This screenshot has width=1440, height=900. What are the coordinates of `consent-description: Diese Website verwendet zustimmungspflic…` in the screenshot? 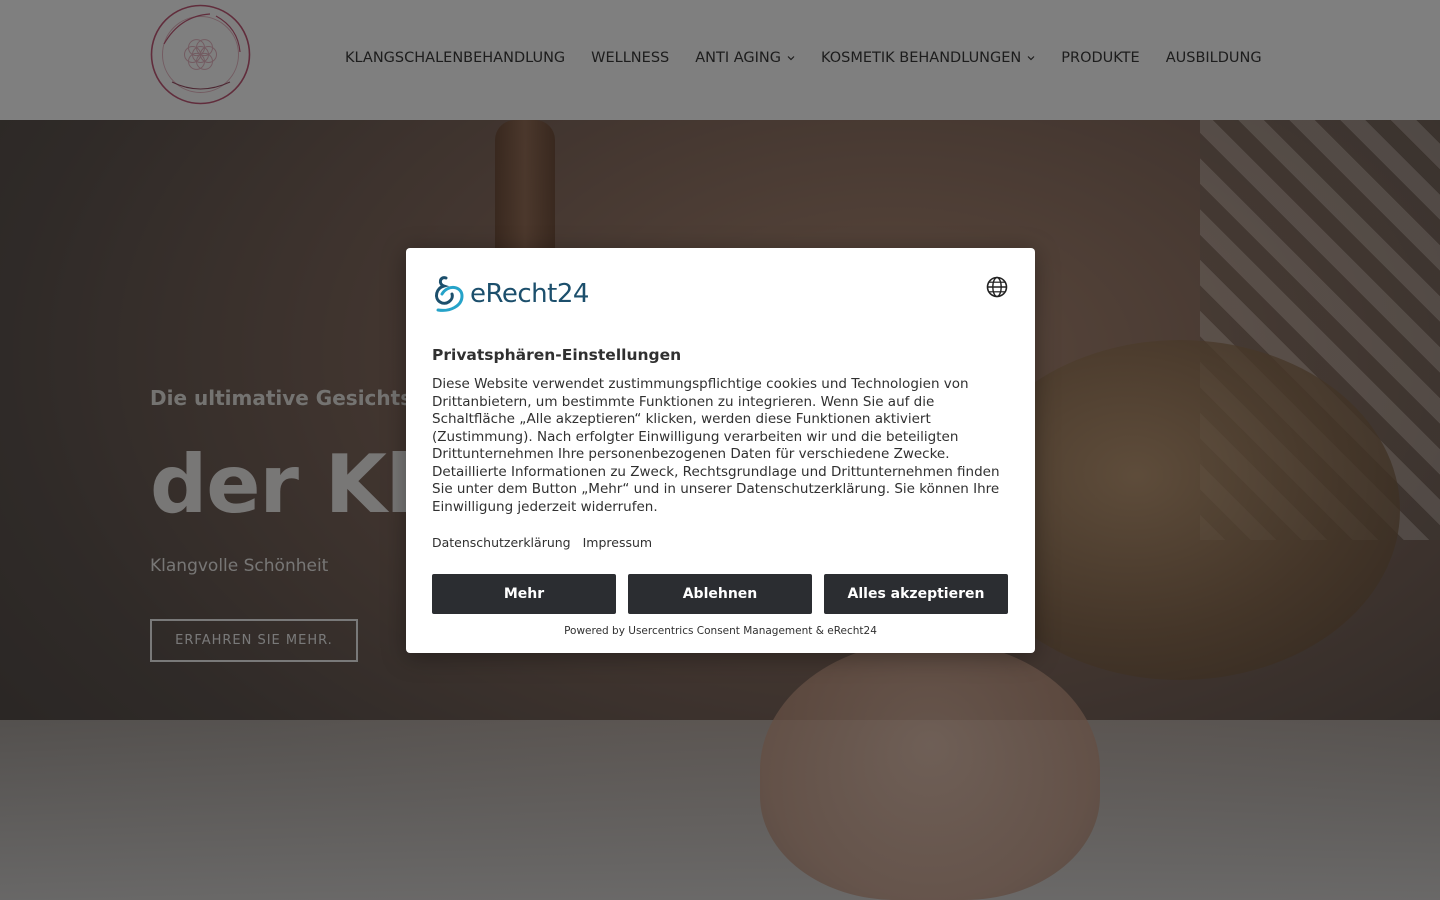 It's located at (716, 445).